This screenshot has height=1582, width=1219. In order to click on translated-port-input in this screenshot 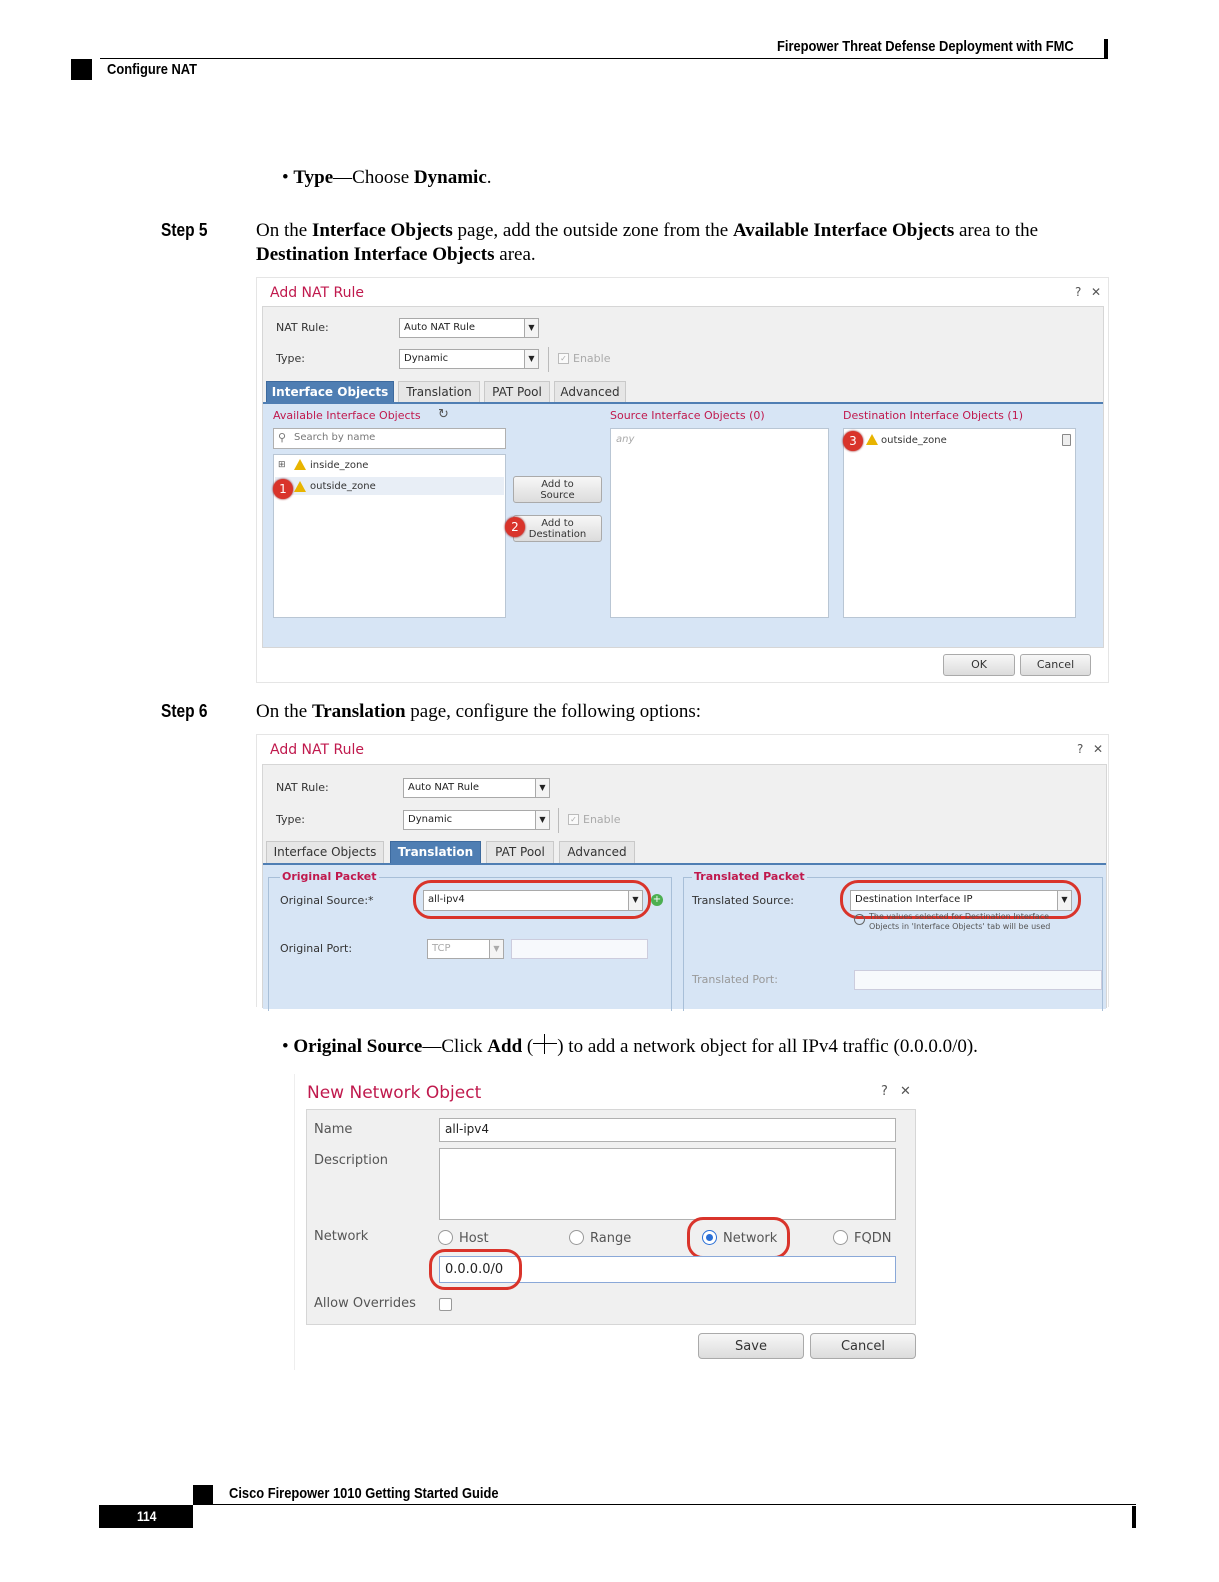, I will do `click(978, 980)`.